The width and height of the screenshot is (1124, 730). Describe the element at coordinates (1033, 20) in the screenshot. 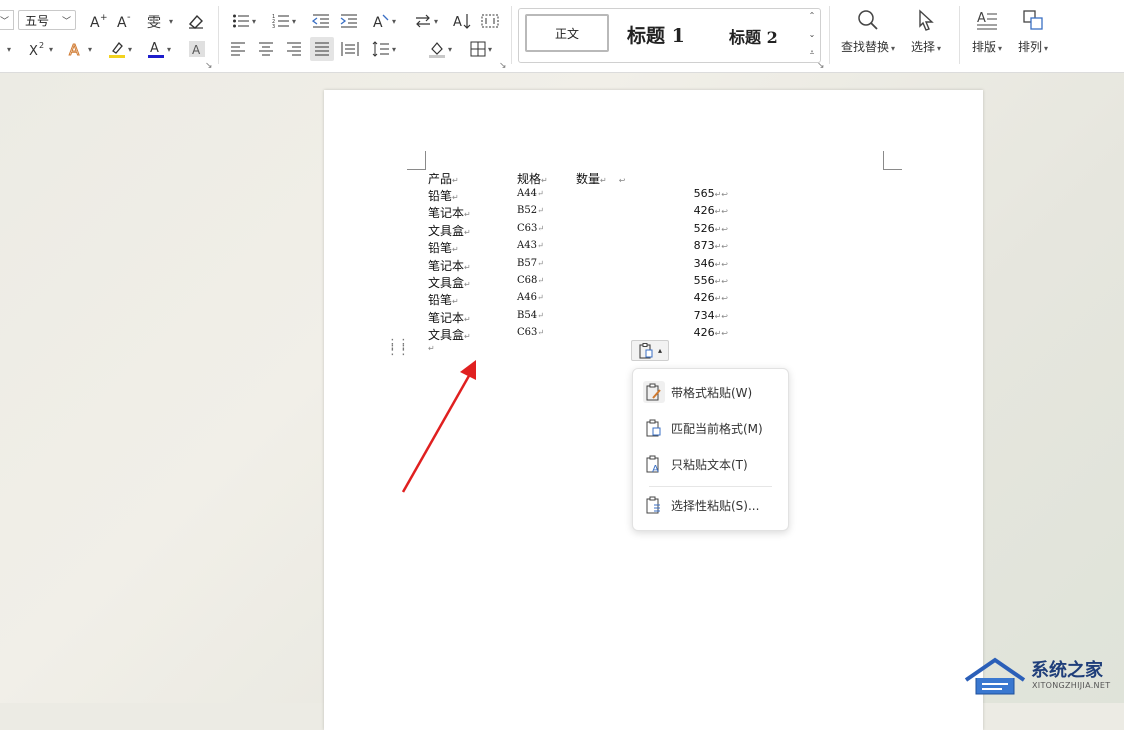

I see `arrange-icon` at that location.